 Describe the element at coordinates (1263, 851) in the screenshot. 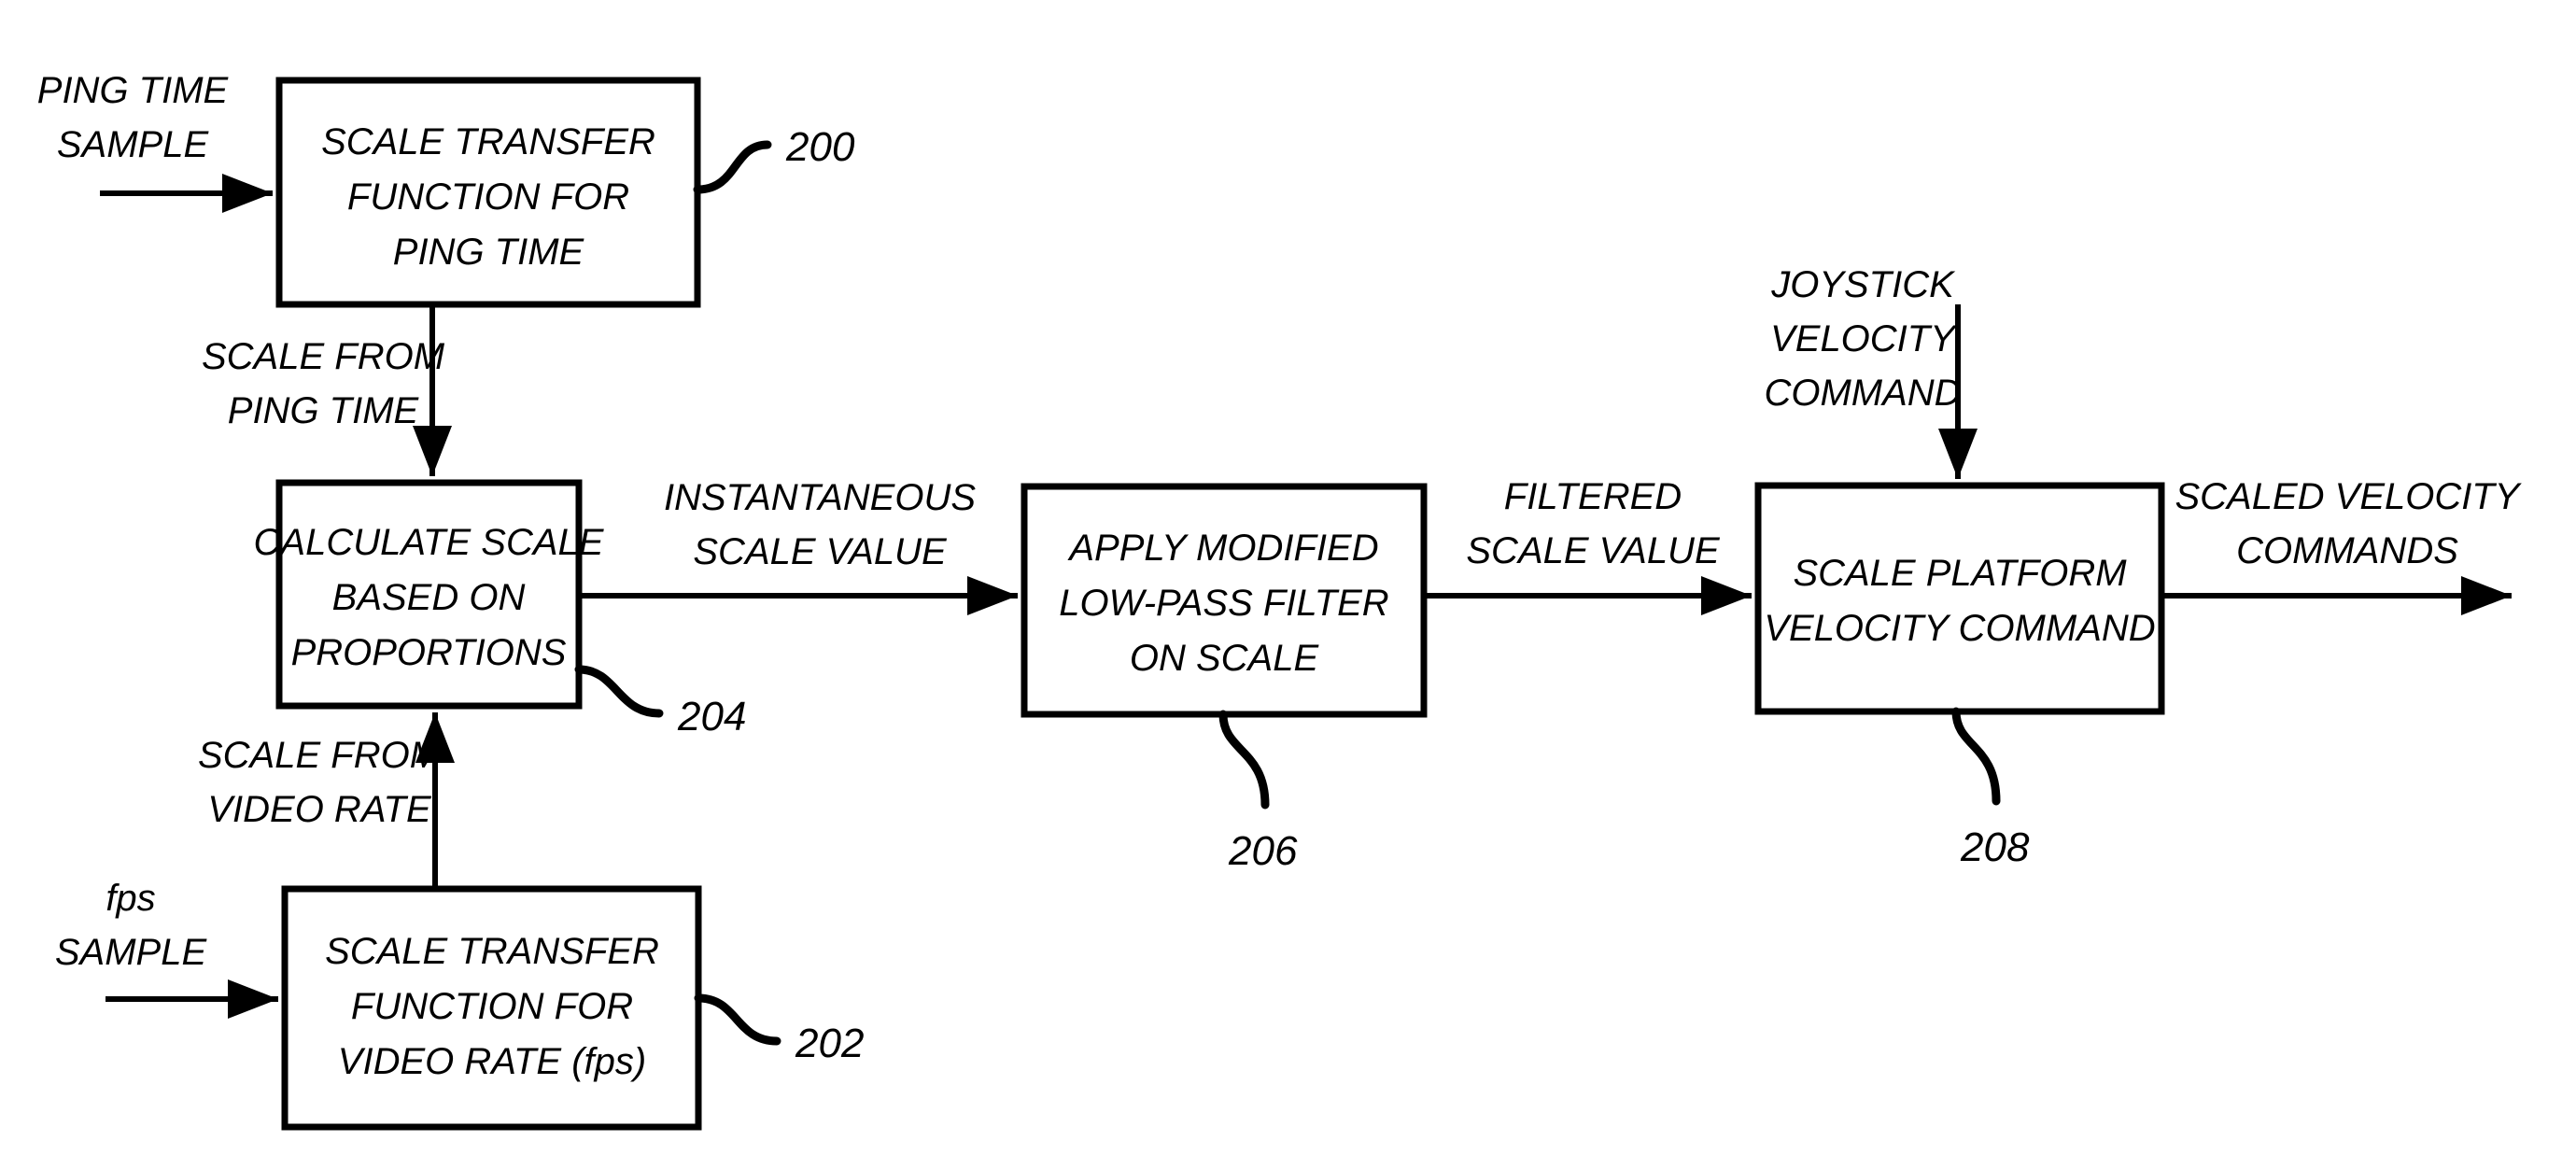

I see `reference-numeral-206: 206` at that location.